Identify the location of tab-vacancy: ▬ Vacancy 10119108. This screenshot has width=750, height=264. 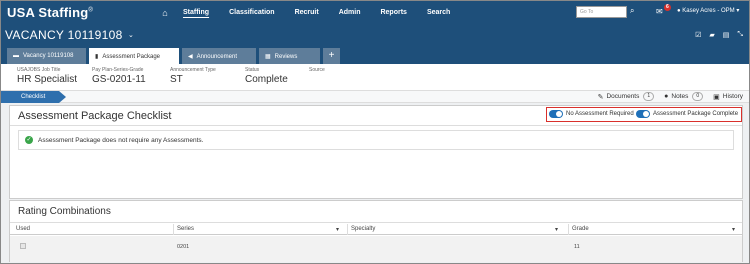
(46, 56).